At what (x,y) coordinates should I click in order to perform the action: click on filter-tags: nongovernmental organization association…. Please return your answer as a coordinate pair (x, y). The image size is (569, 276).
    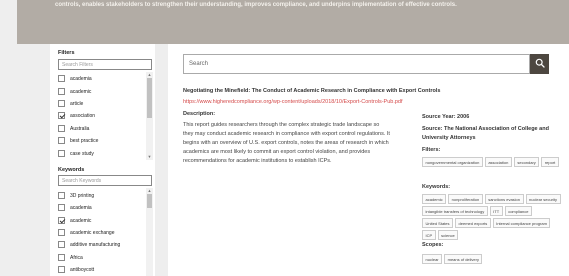
    Looking at the image, I should click on (492, 162).